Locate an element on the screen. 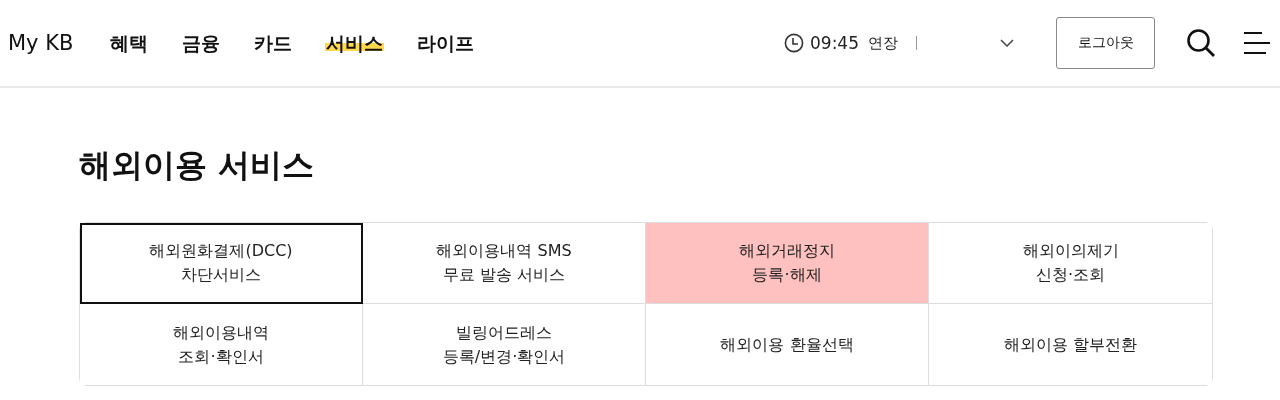 The image size is (1280, 400). nav-item: 라이프 is located at coordinates (446, 43).